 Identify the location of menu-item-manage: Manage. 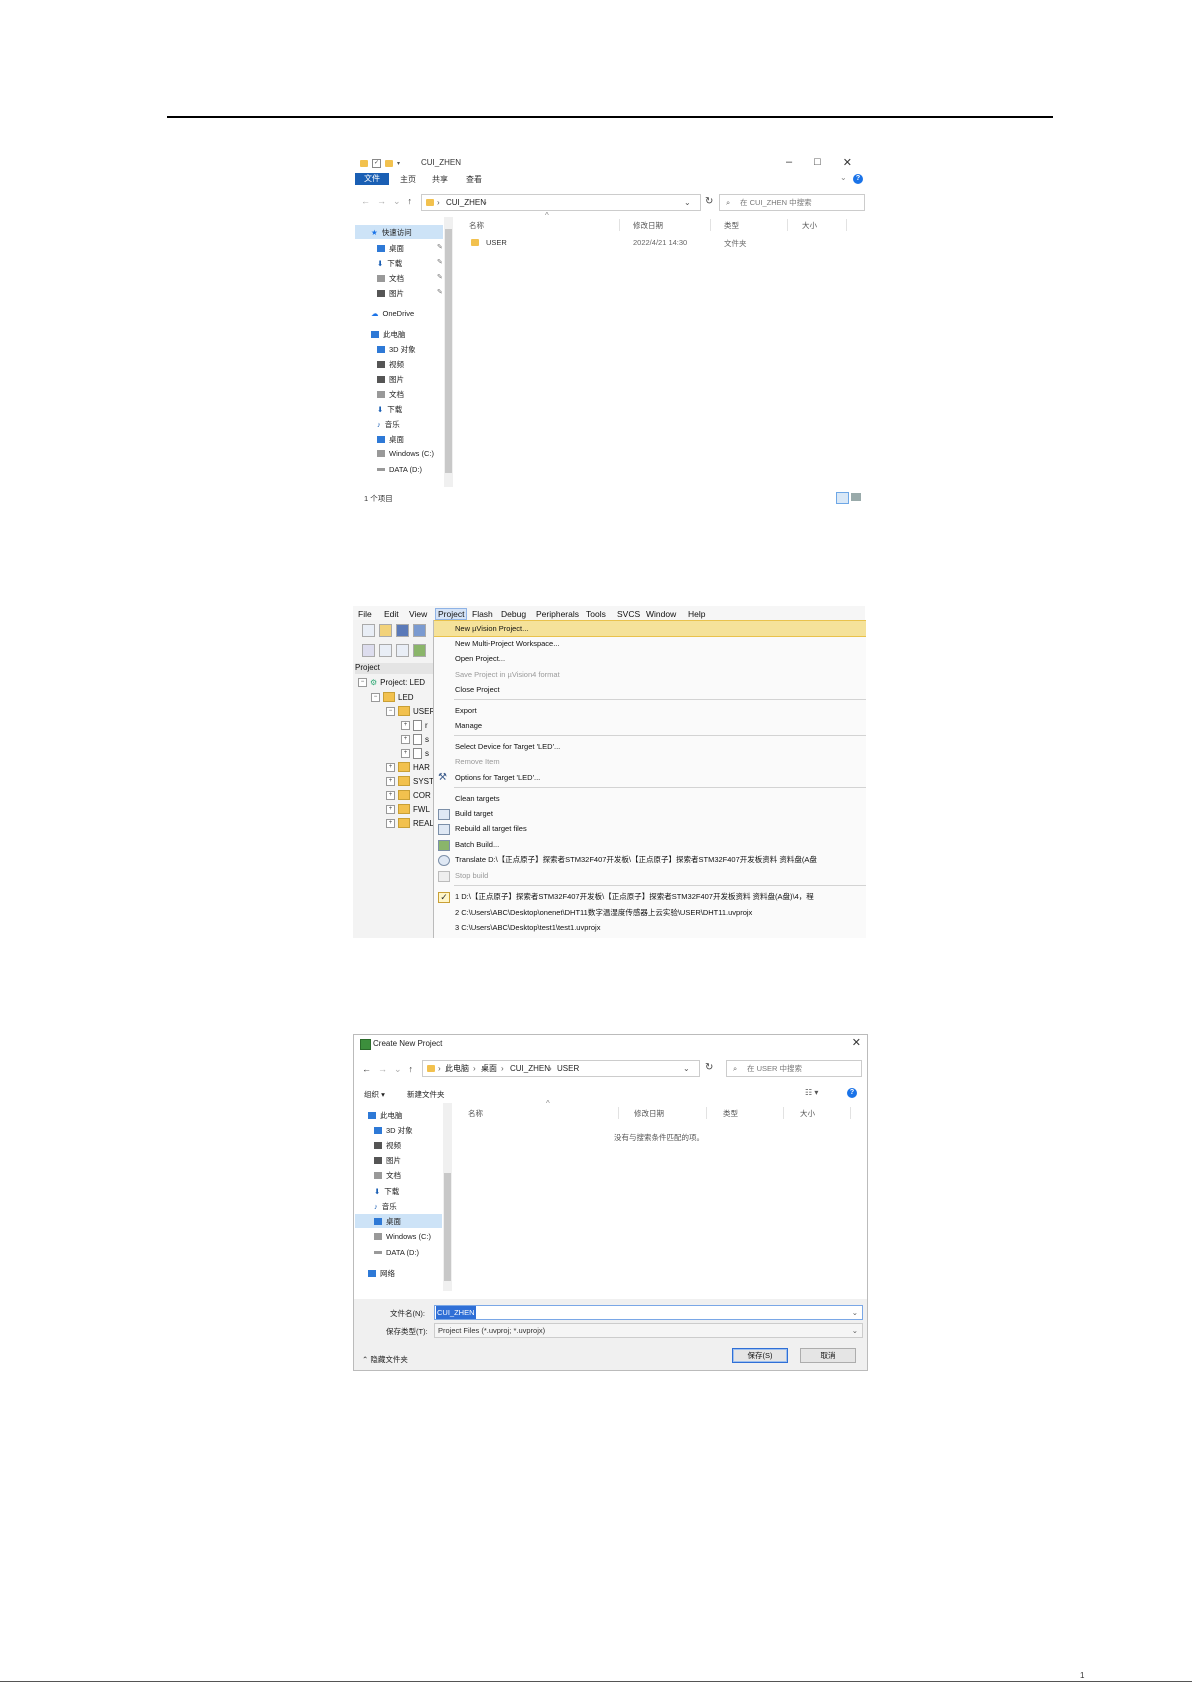
(650, 725).